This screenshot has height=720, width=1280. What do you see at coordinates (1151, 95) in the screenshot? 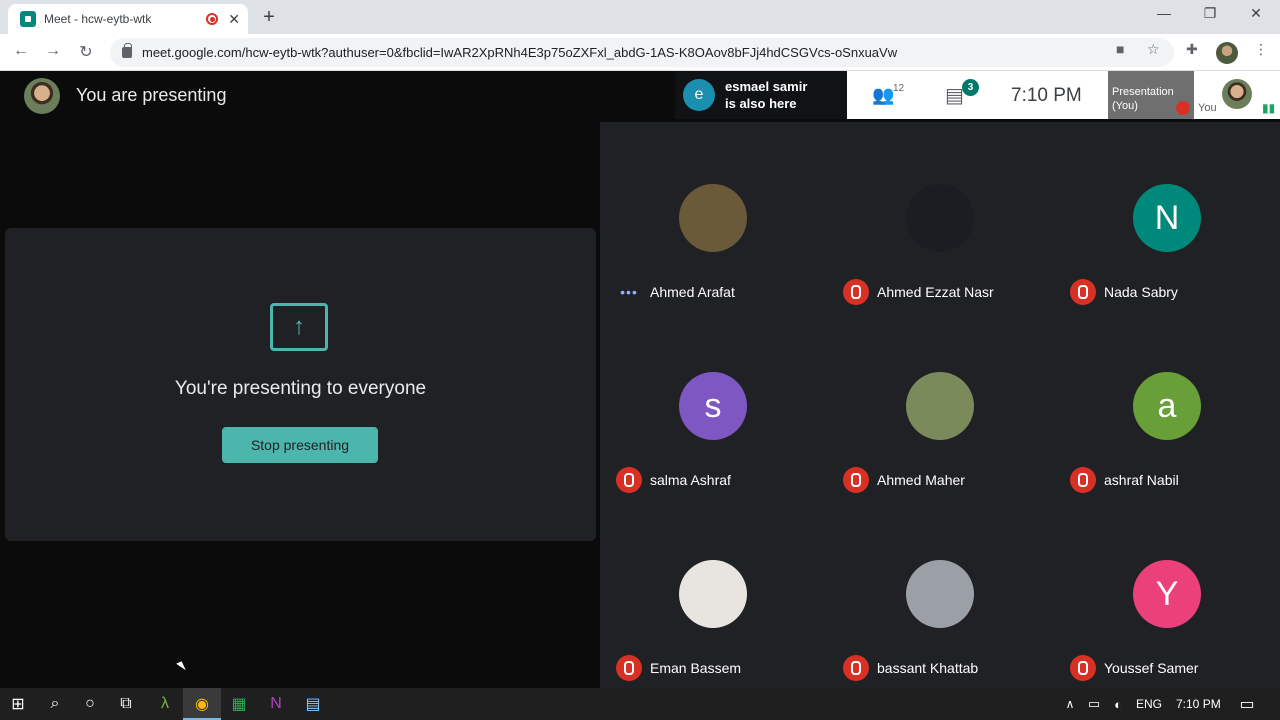
I see `presentation-thumbnail: Presentation (You)` at bounding box center [1151, 95].